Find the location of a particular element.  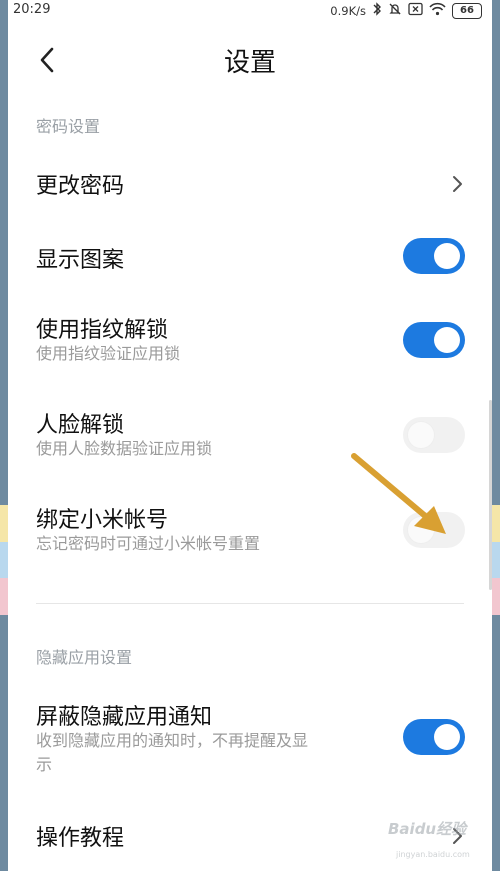

face-unlock-description: 使用人脸数据验证应用锁 is located at coordinates (124, 448).